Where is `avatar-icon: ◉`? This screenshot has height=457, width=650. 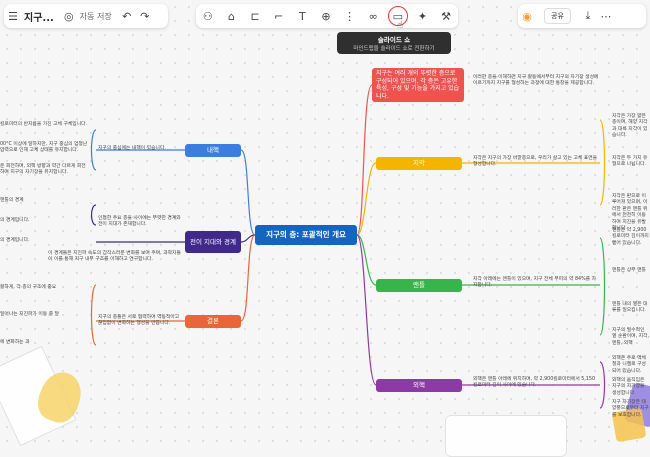
avatar-icon: ◉ is located at coordinates (527, 16).